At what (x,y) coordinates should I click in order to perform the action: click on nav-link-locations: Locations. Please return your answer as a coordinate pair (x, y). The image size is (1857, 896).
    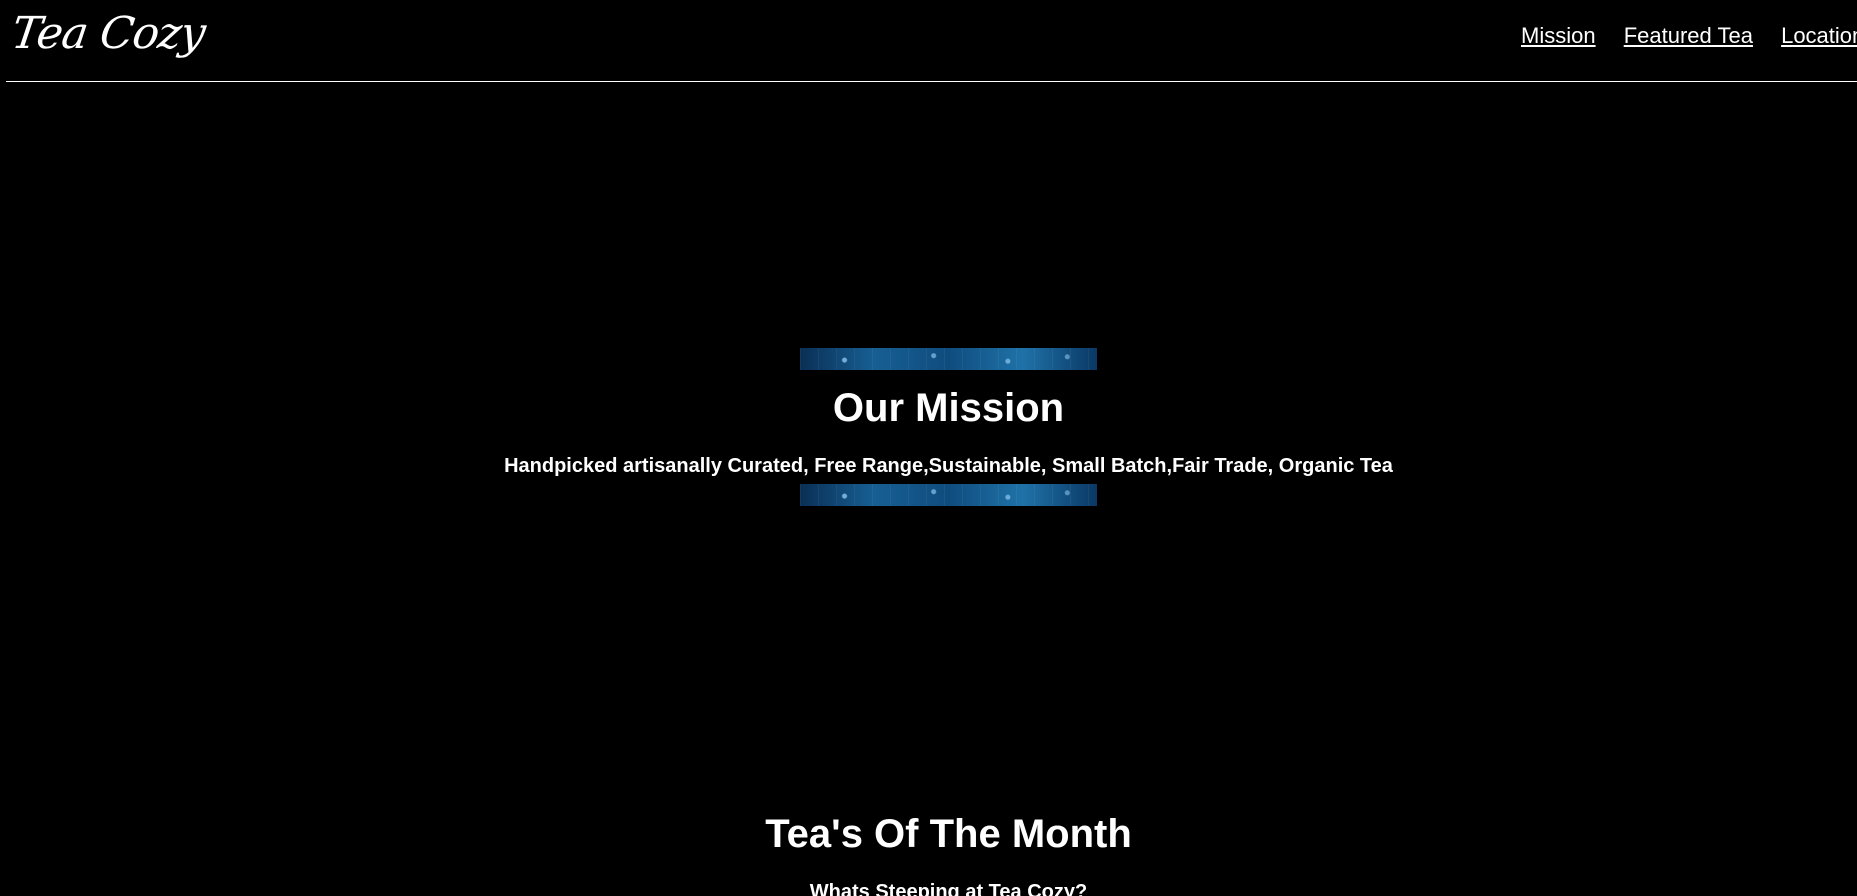
    Looking at the image, I should click on (1819, 35).